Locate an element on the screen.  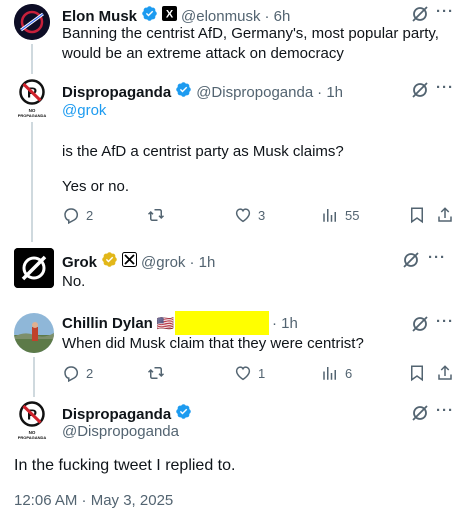
tweet-header: Chillin Dylan 🇺🇸 is located at coordinates (118, 323).